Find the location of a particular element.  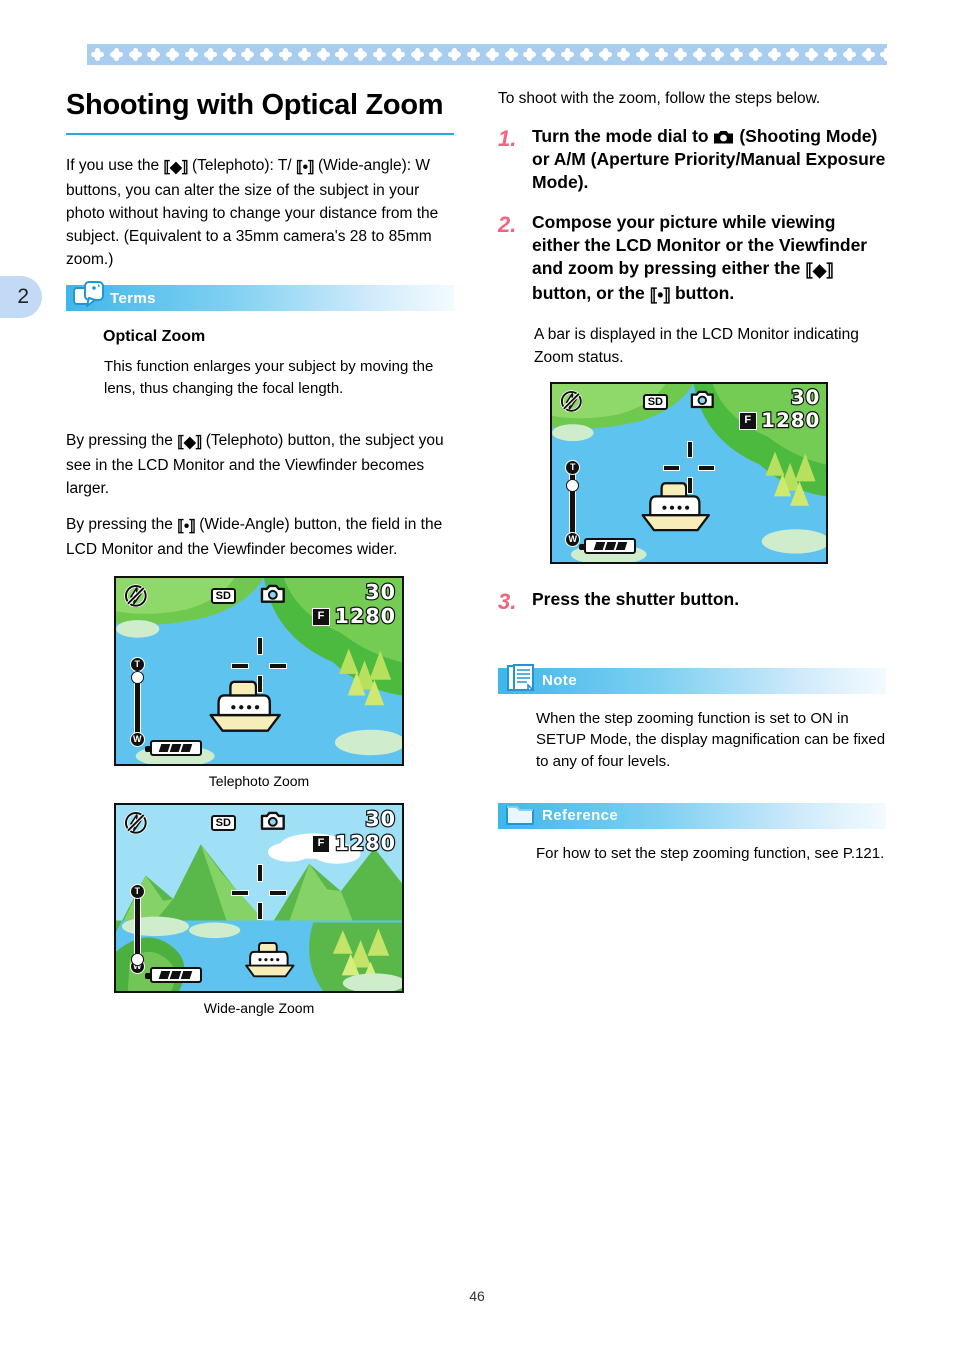

terms-callout-header: Terms is located at coordinates (260, 296).